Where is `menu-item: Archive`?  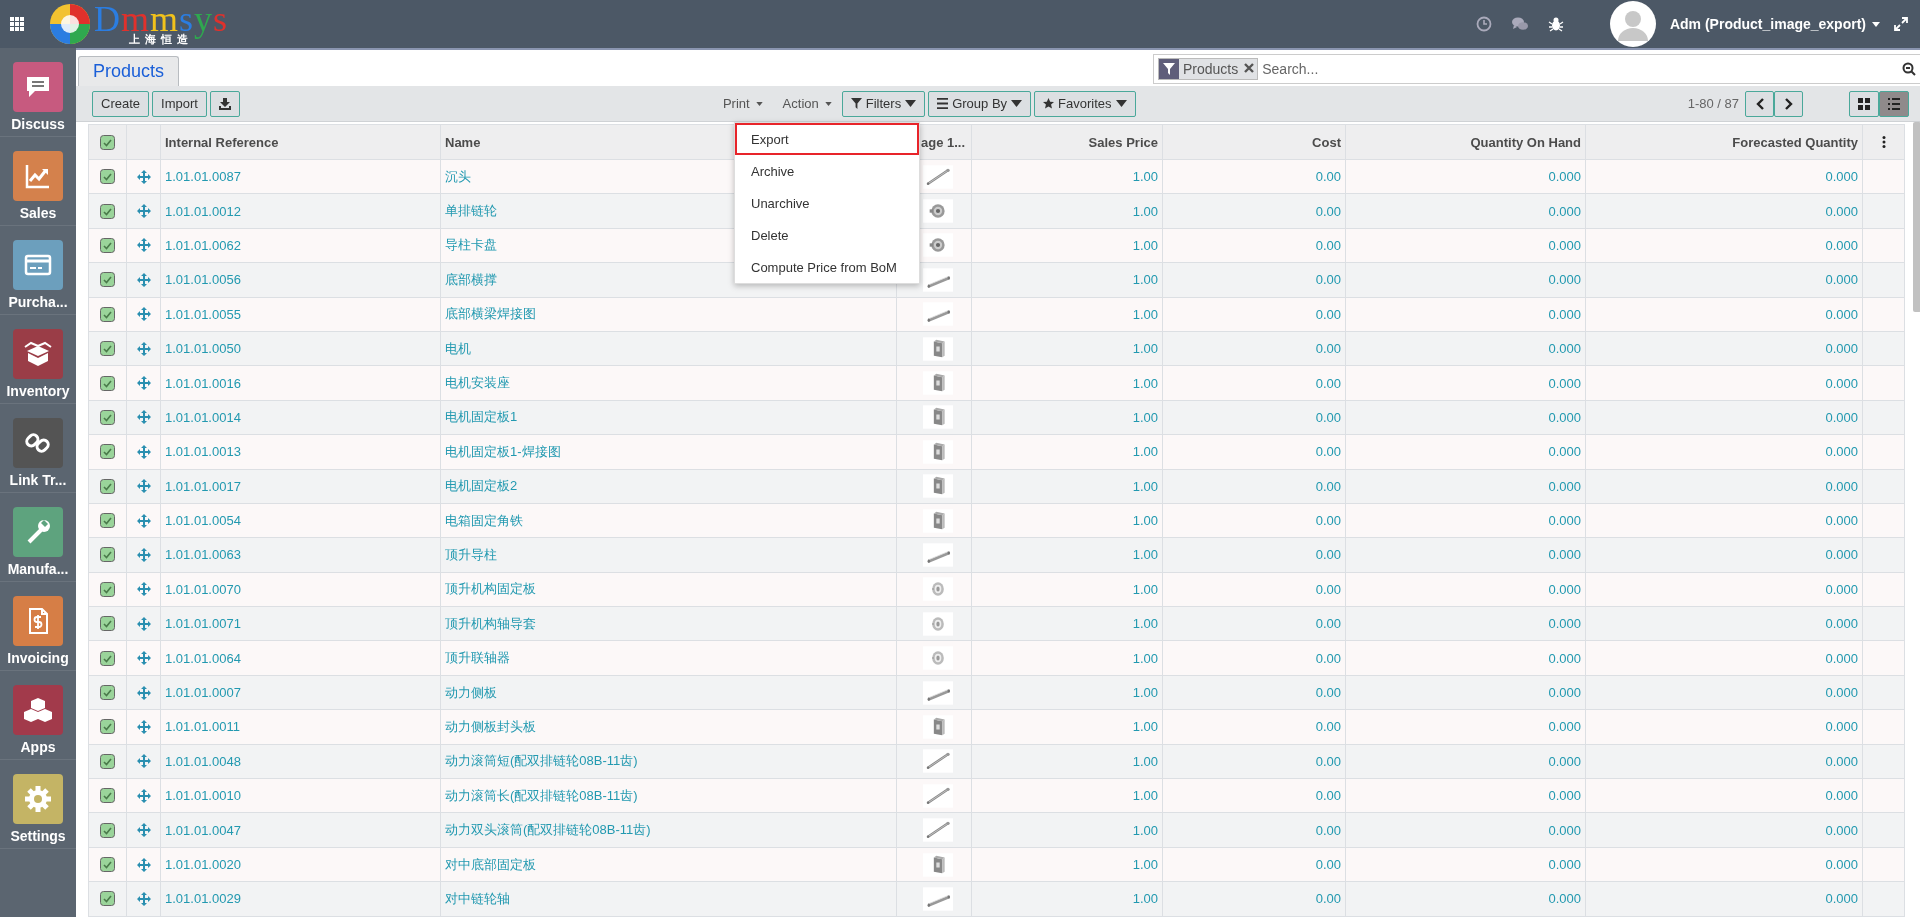
menu-item: Archive is located at coordinates (827, 171).